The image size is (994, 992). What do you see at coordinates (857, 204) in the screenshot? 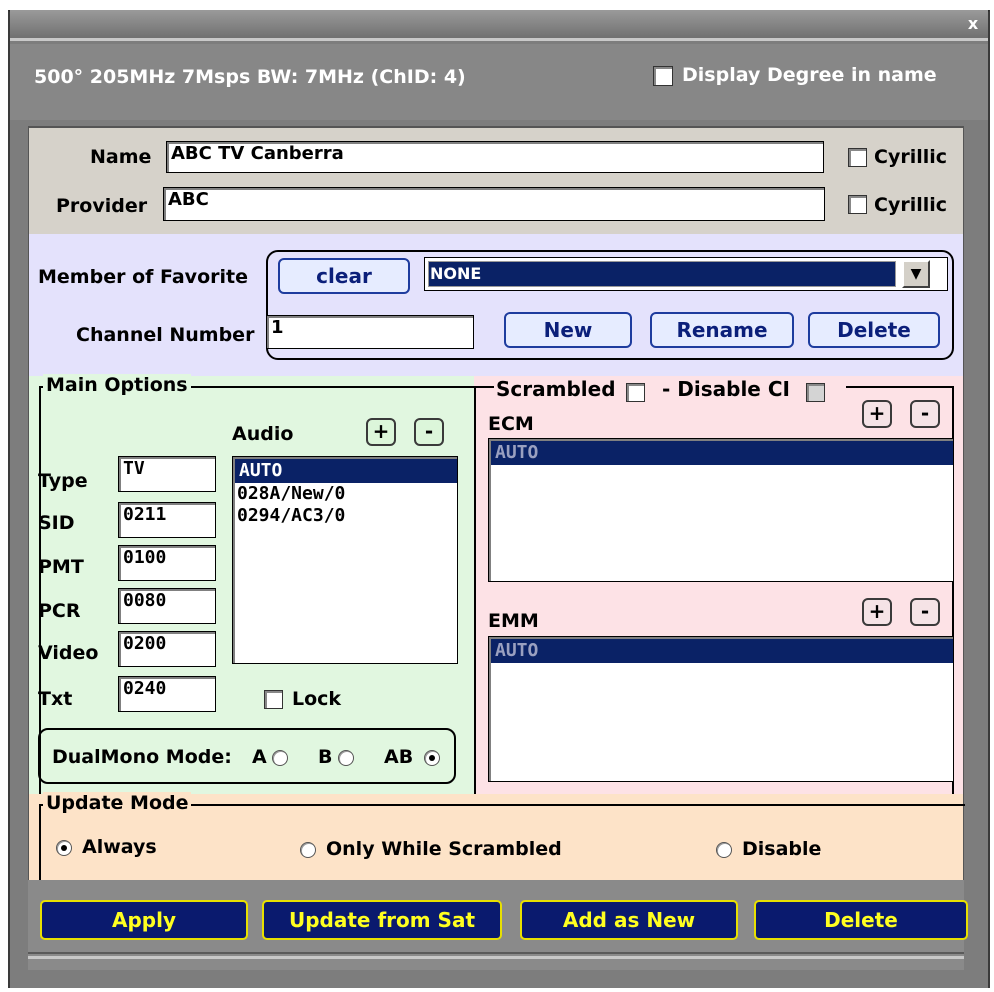
I see `provider-cyrillic-checkbox` at bounding box center [857, 204].